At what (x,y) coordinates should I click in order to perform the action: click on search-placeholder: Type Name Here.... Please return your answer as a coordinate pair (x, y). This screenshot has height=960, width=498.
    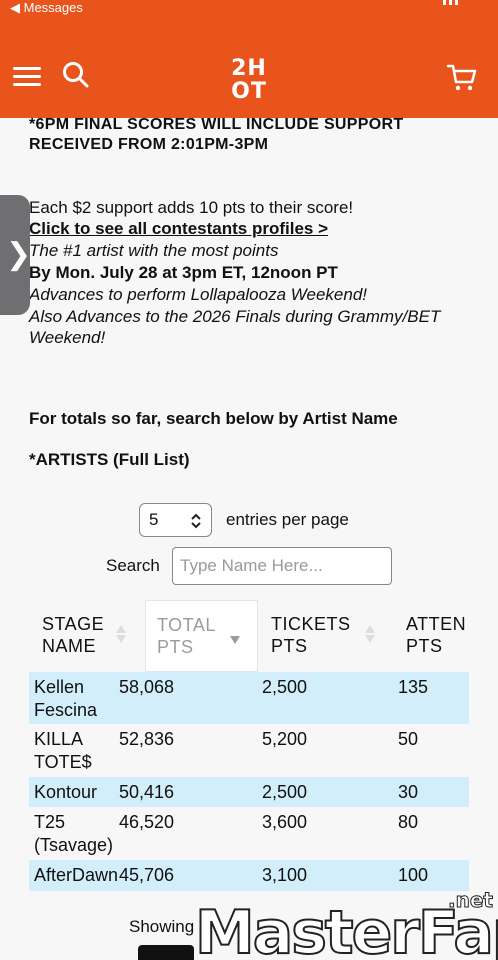
    Looking at the image, I should click on (251, 565).